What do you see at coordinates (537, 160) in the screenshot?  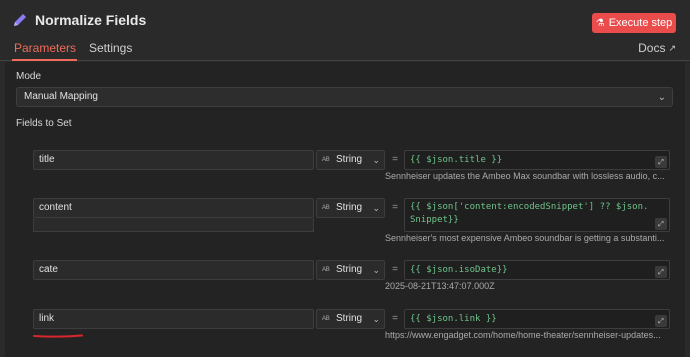 I see `field-value-expression: {{ $json.title }} ⤢` at bounding box center [537, 160].